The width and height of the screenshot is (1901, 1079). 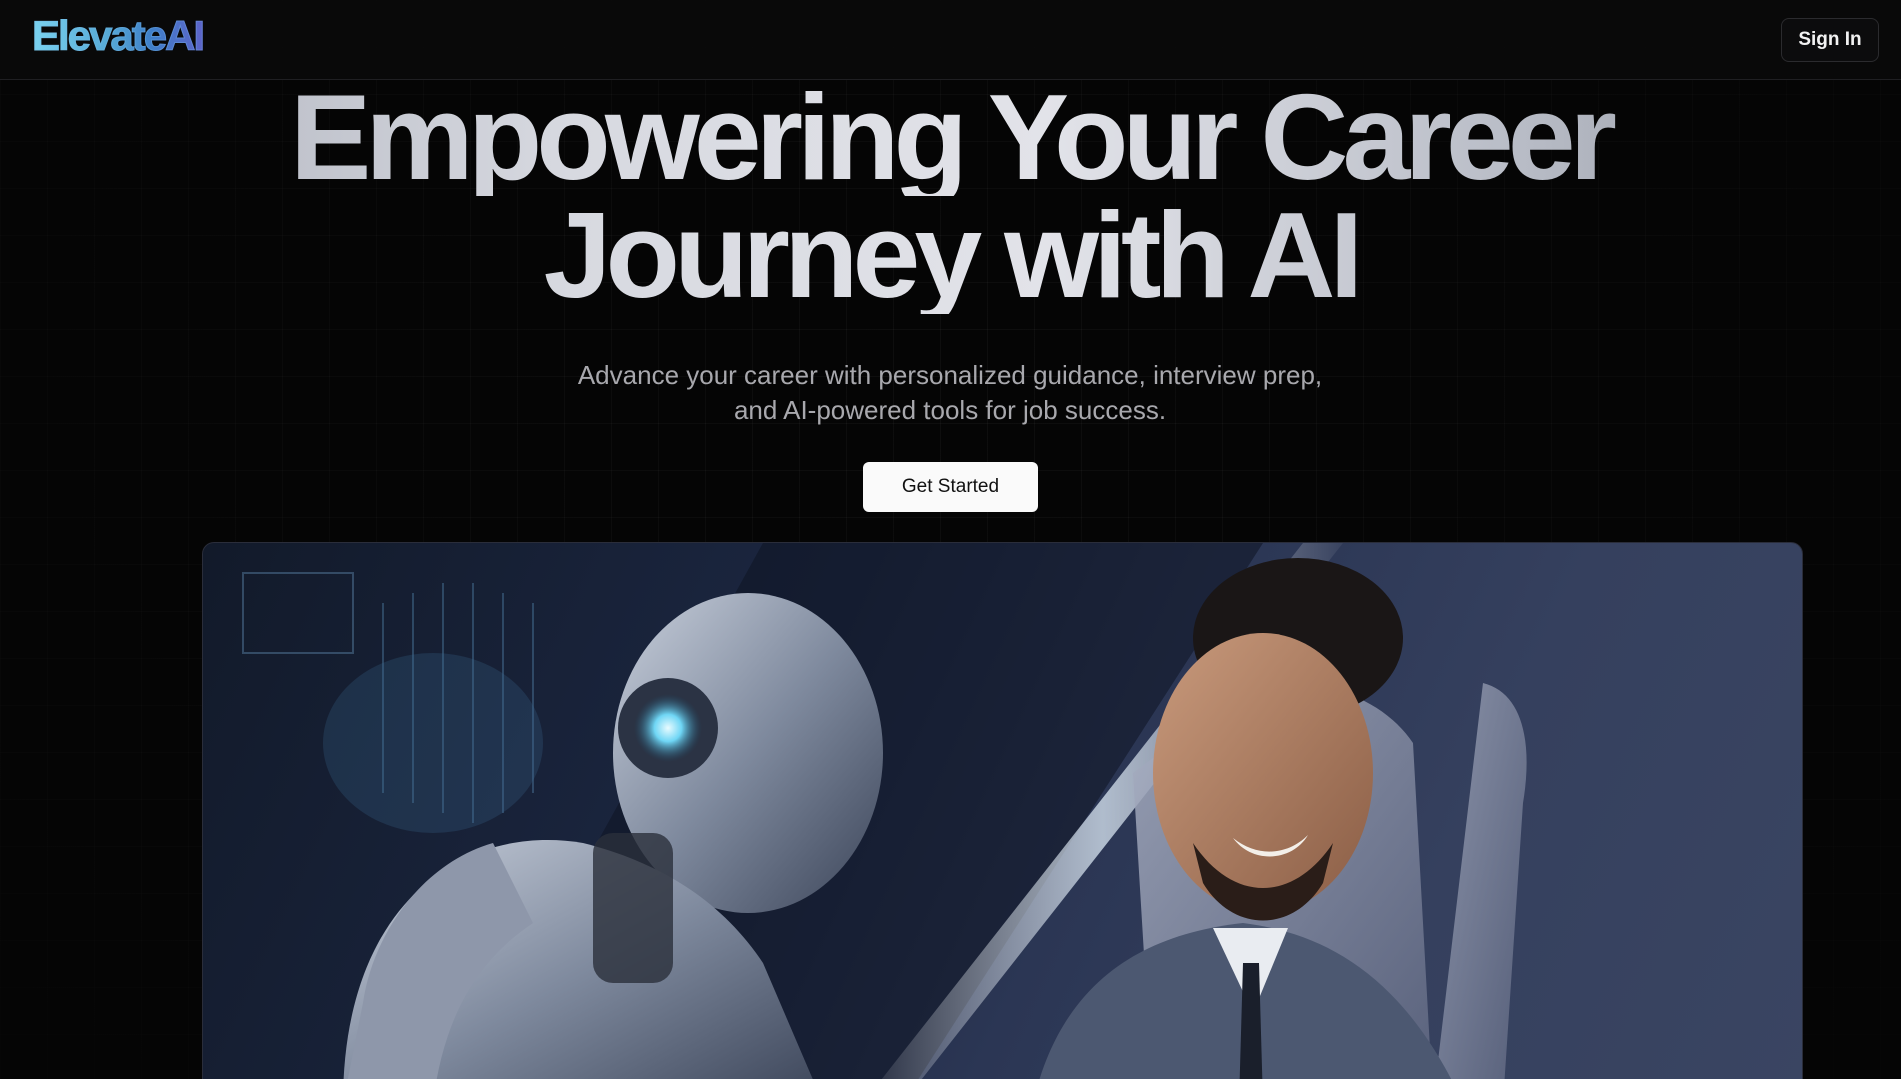 I want to click on navbar: ElevateAI Sign In, so click(x=950, y=40).